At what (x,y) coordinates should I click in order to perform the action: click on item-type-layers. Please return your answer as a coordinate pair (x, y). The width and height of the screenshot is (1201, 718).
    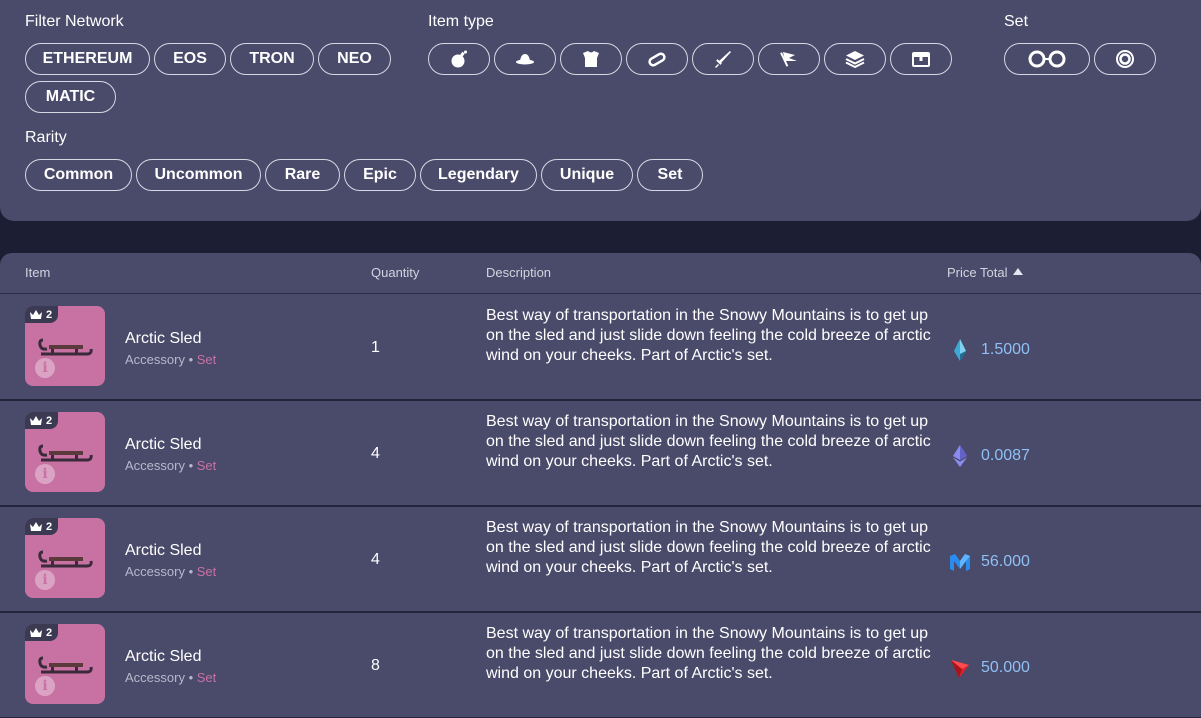
    Looking at the image, I should click on (855, 59).